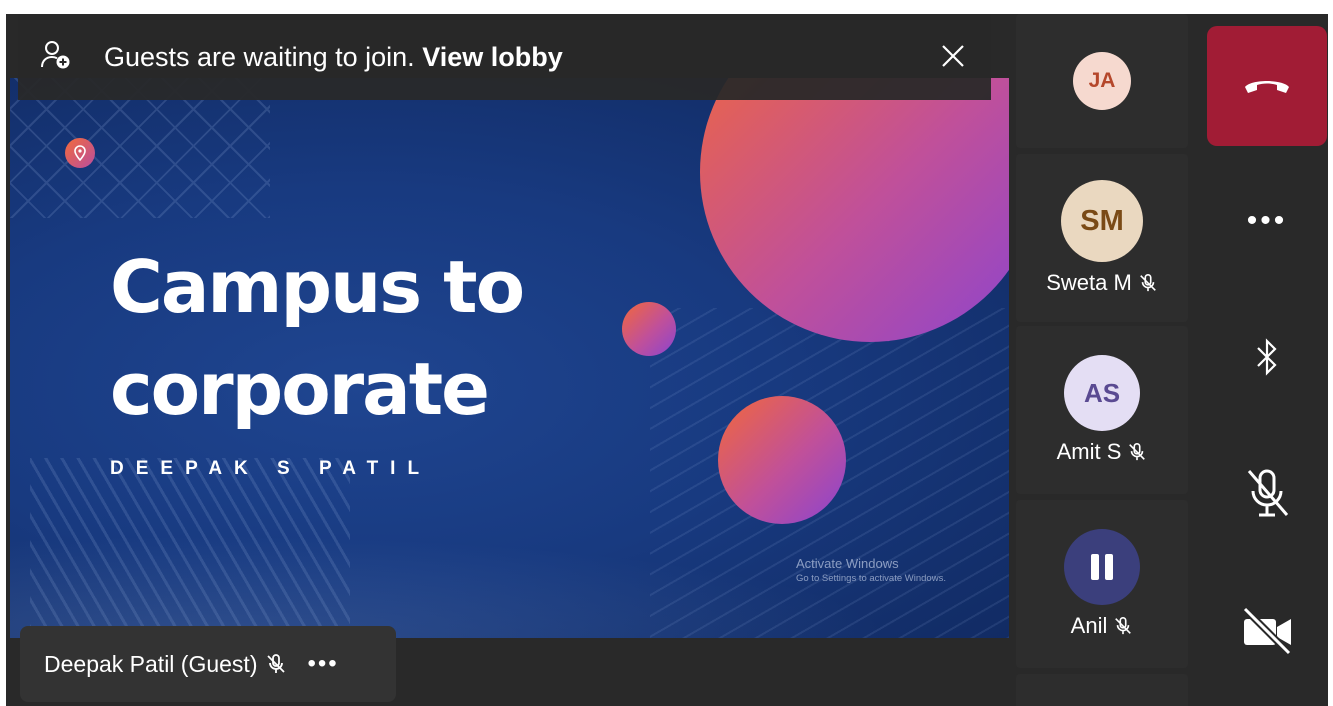  Describe the element at coordinates (80, 153) in the screenshot. I see `location-pin-icon` at that location.